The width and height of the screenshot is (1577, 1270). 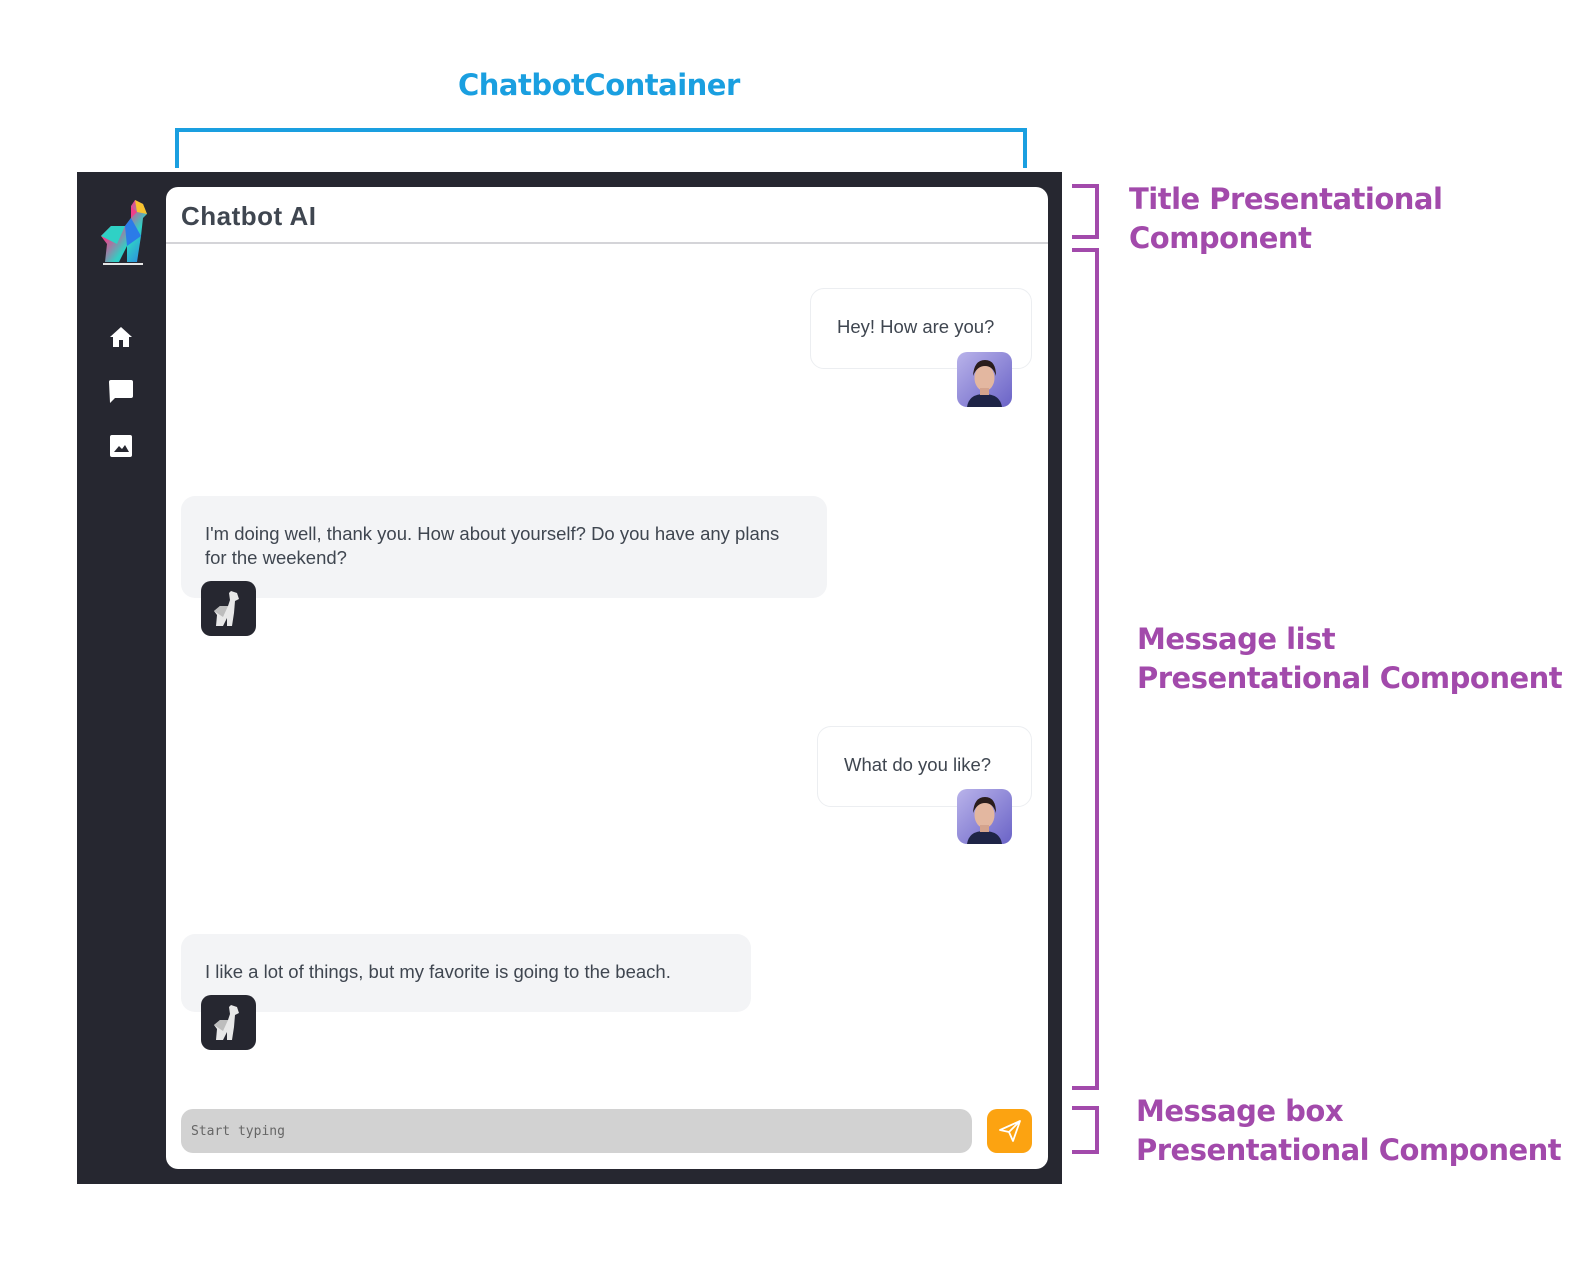 I want to click on message-box-component-label: Message box Presentational Component, so click(x=1349, y=1130).